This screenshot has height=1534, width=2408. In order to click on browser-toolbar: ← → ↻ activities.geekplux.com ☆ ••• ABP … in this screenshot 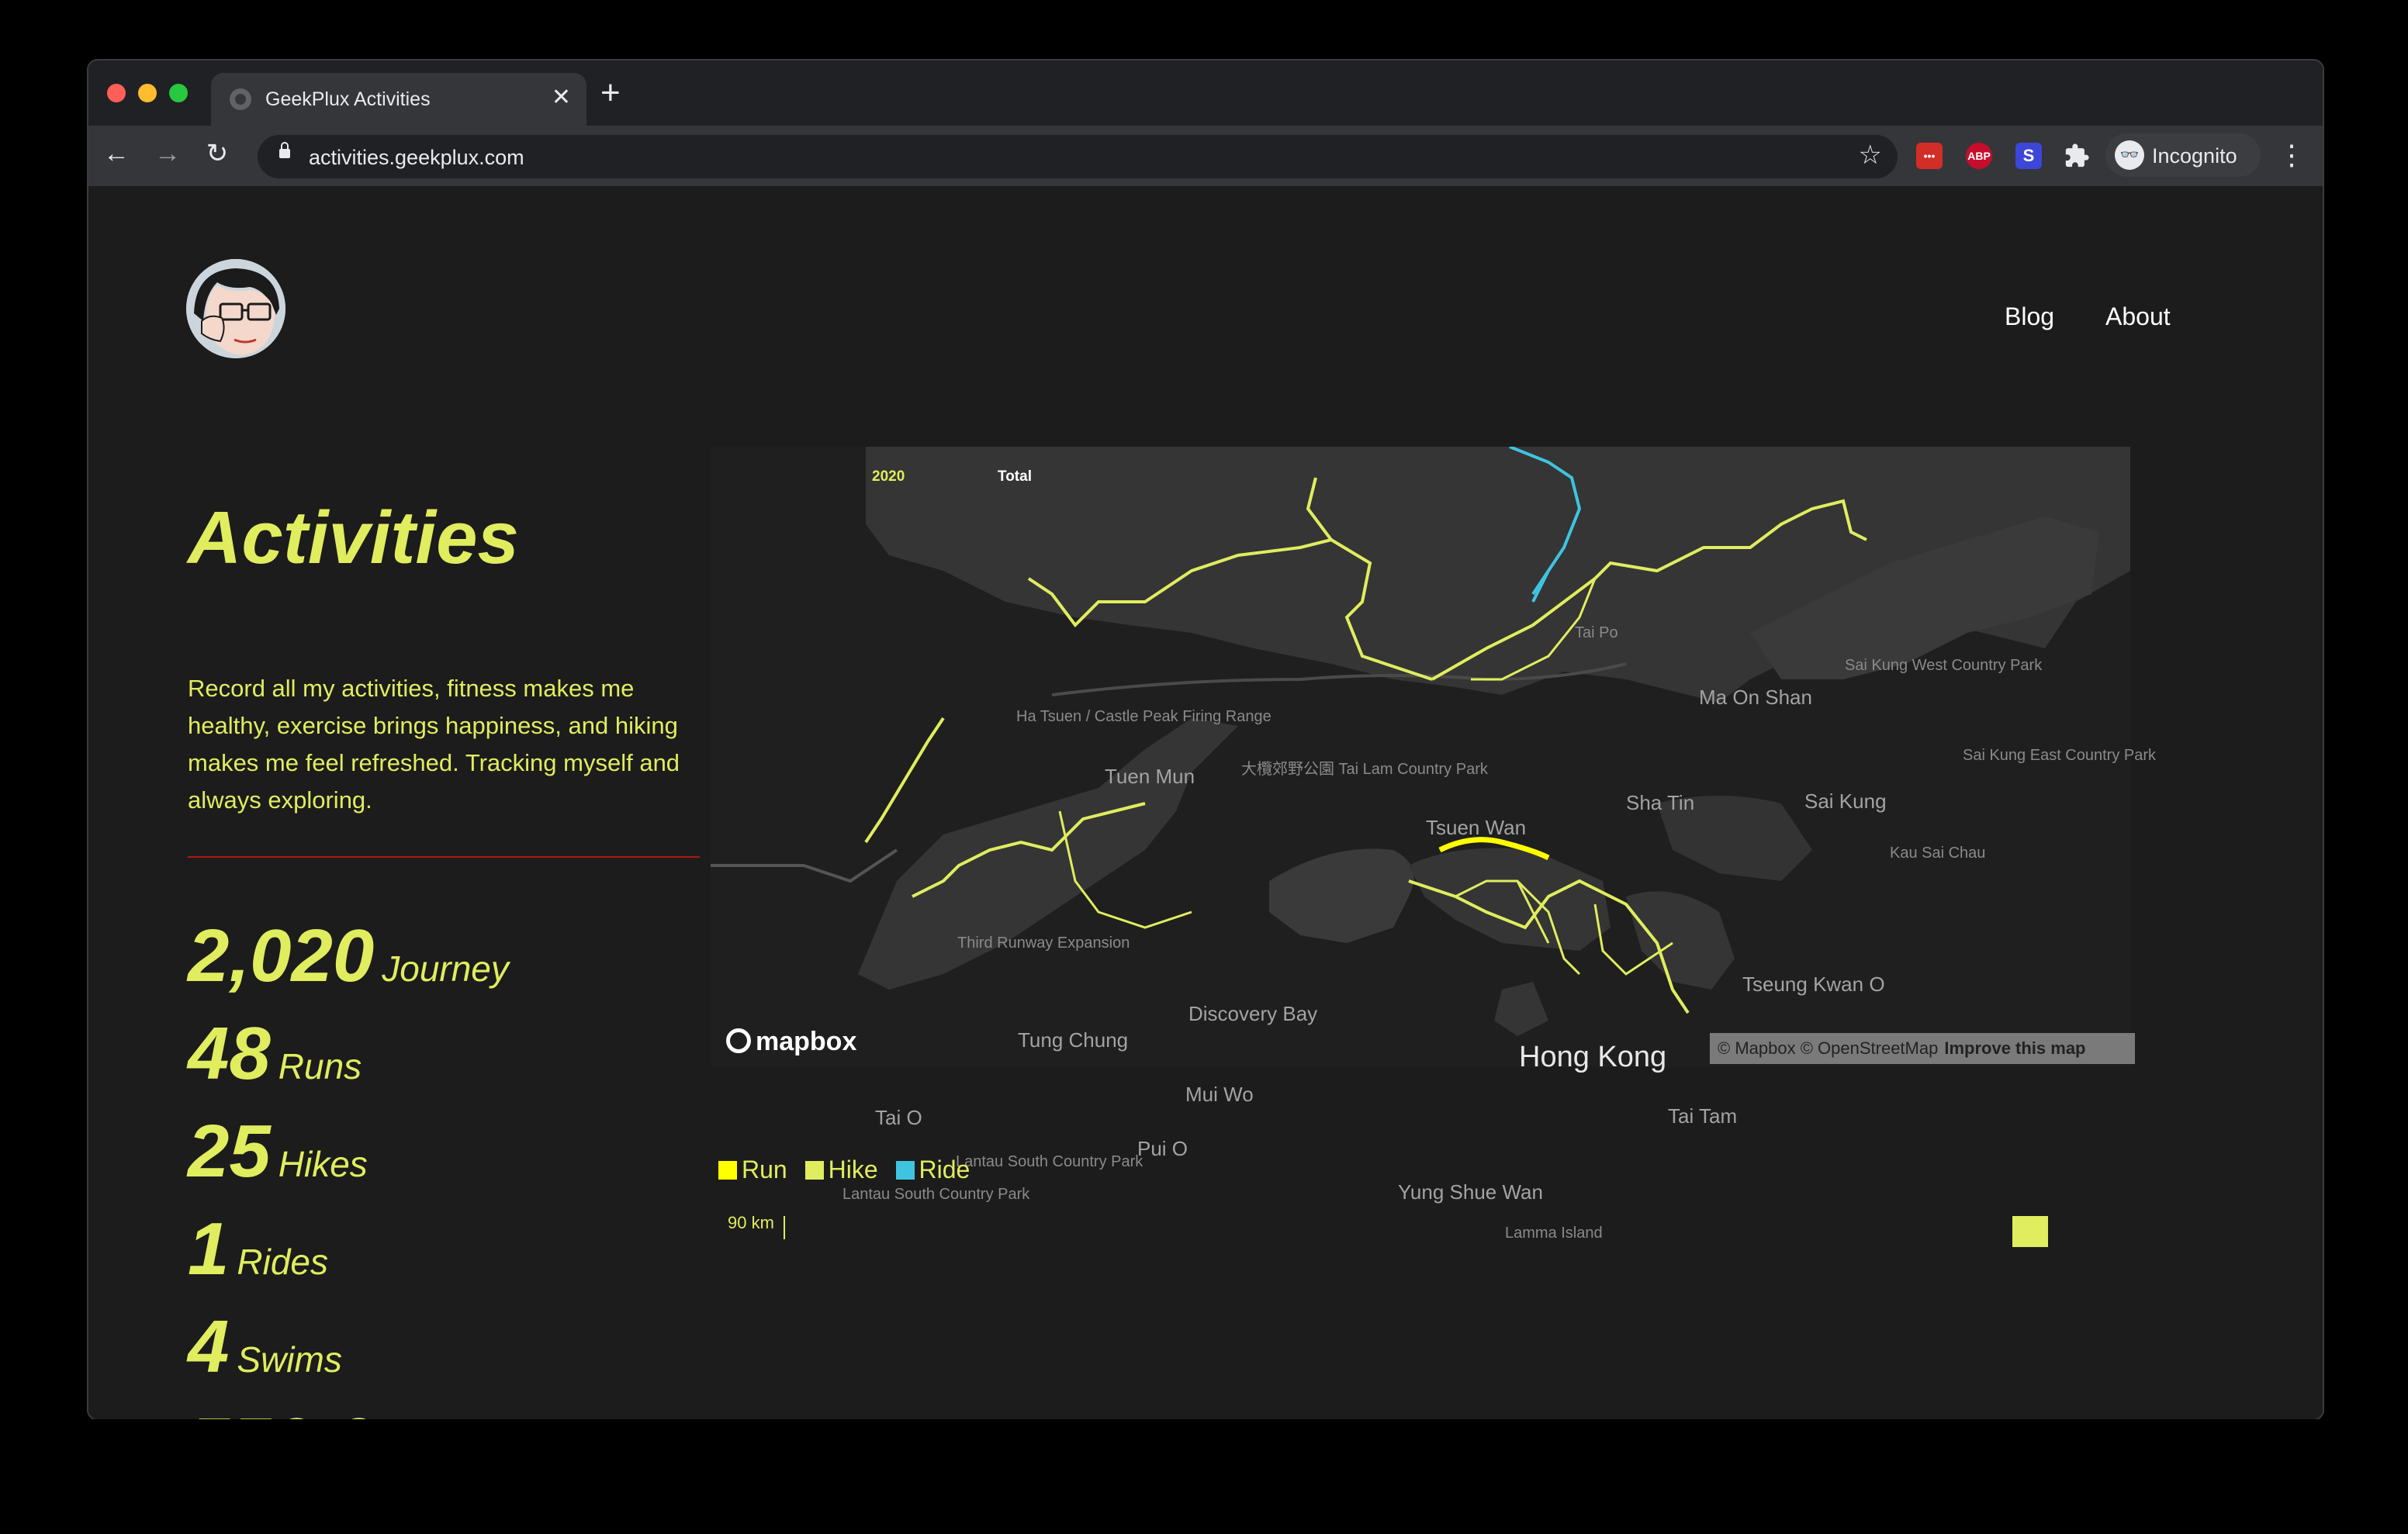, I will do `click(1205, 156)`.